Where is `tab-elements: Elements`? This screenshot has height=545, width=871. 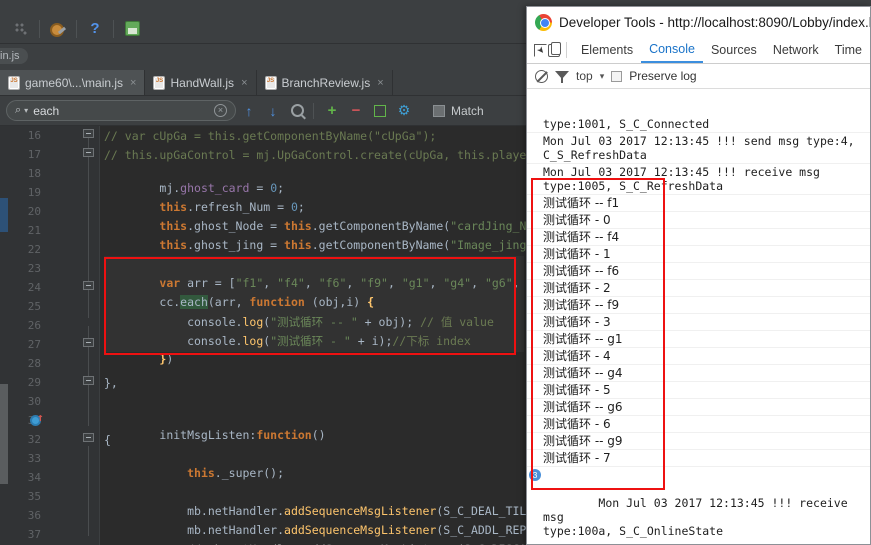 tab-elements: Elements is located at coordinates (607, 50).